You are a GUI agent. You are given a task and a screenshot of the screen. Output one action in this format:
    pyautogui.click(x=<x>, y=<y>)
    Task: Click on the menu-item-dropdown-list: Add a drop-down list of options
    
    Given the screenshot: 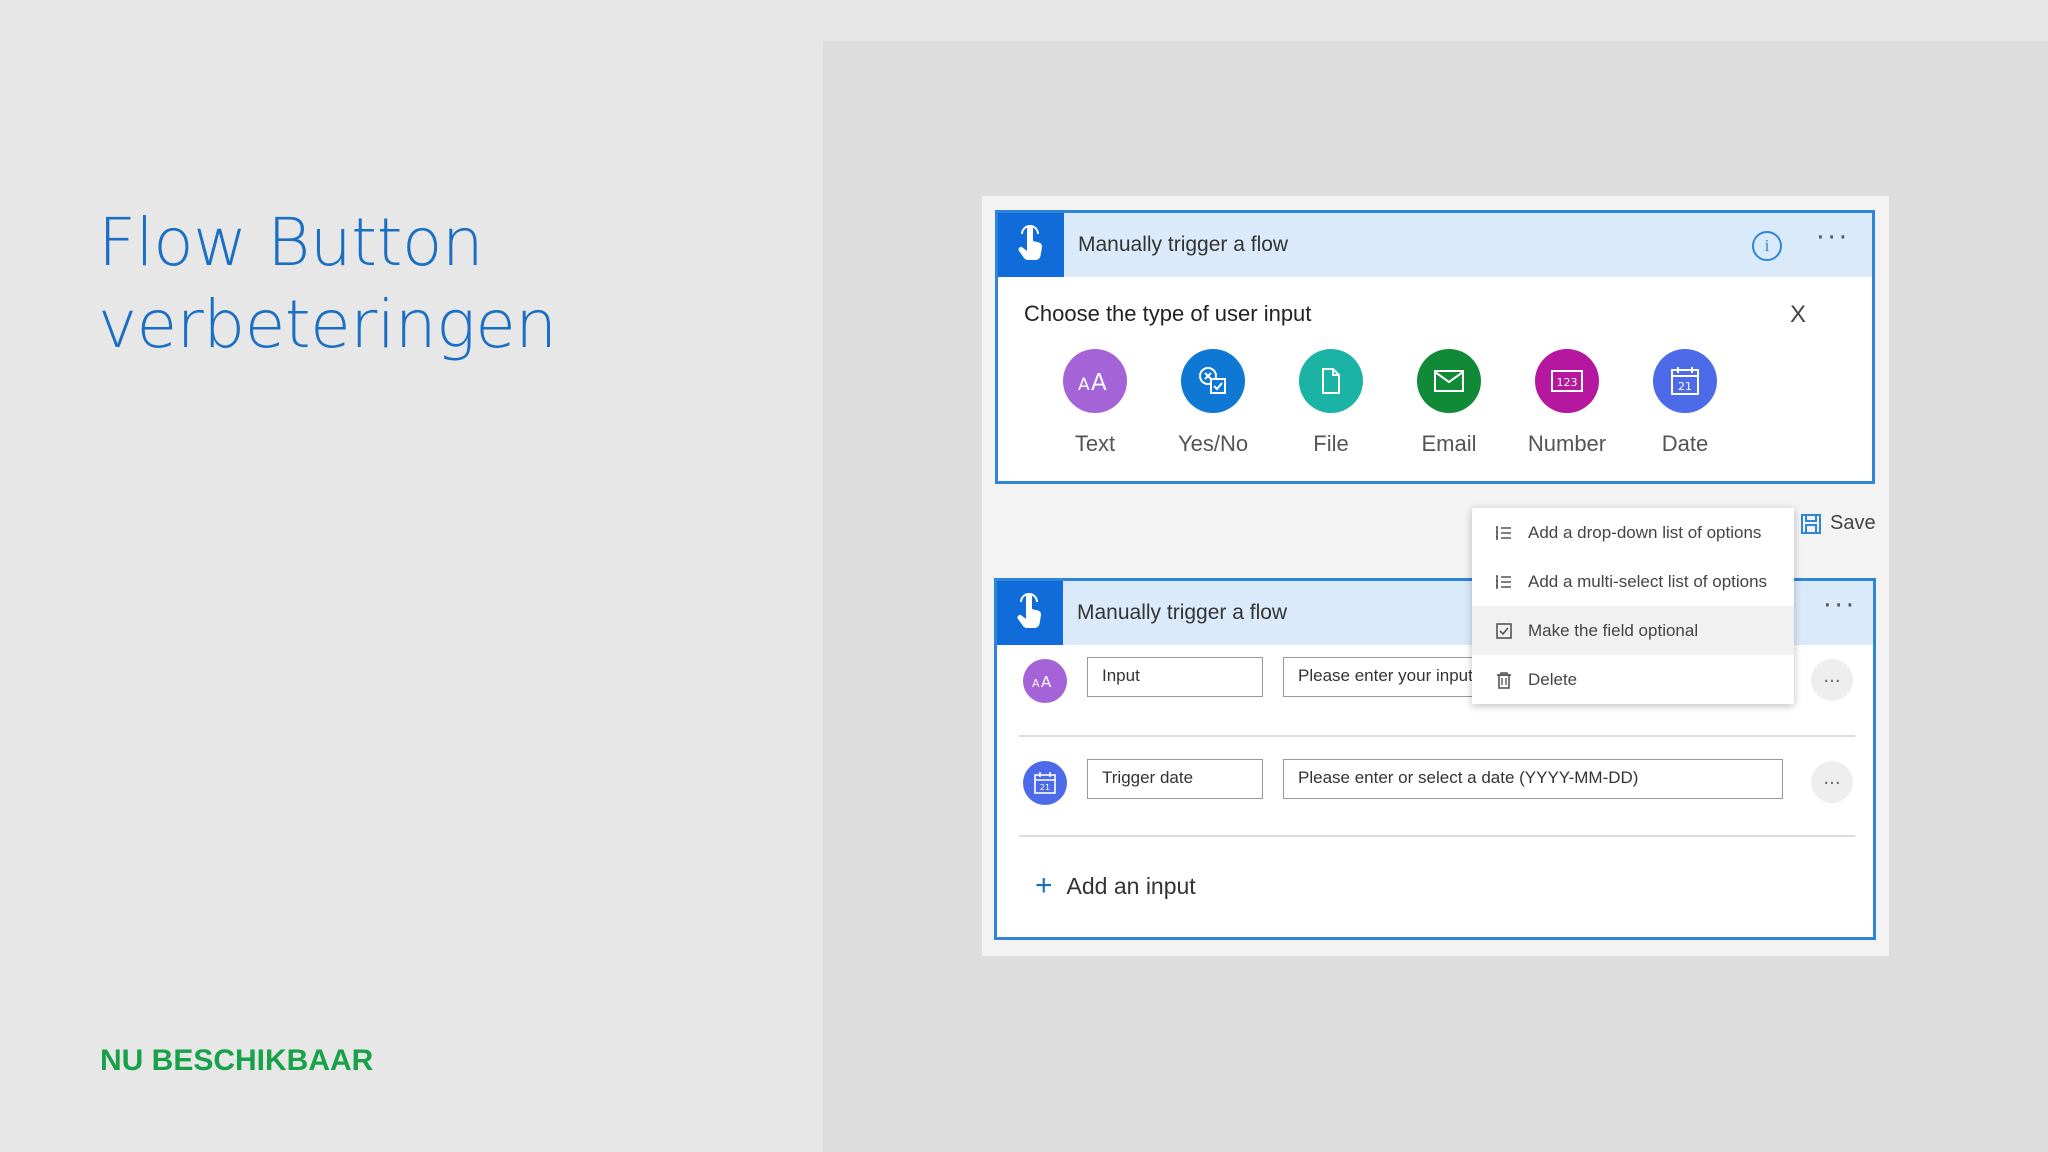 What is the action you would take?
    pyautogui.click(x=1633, y=532)
    